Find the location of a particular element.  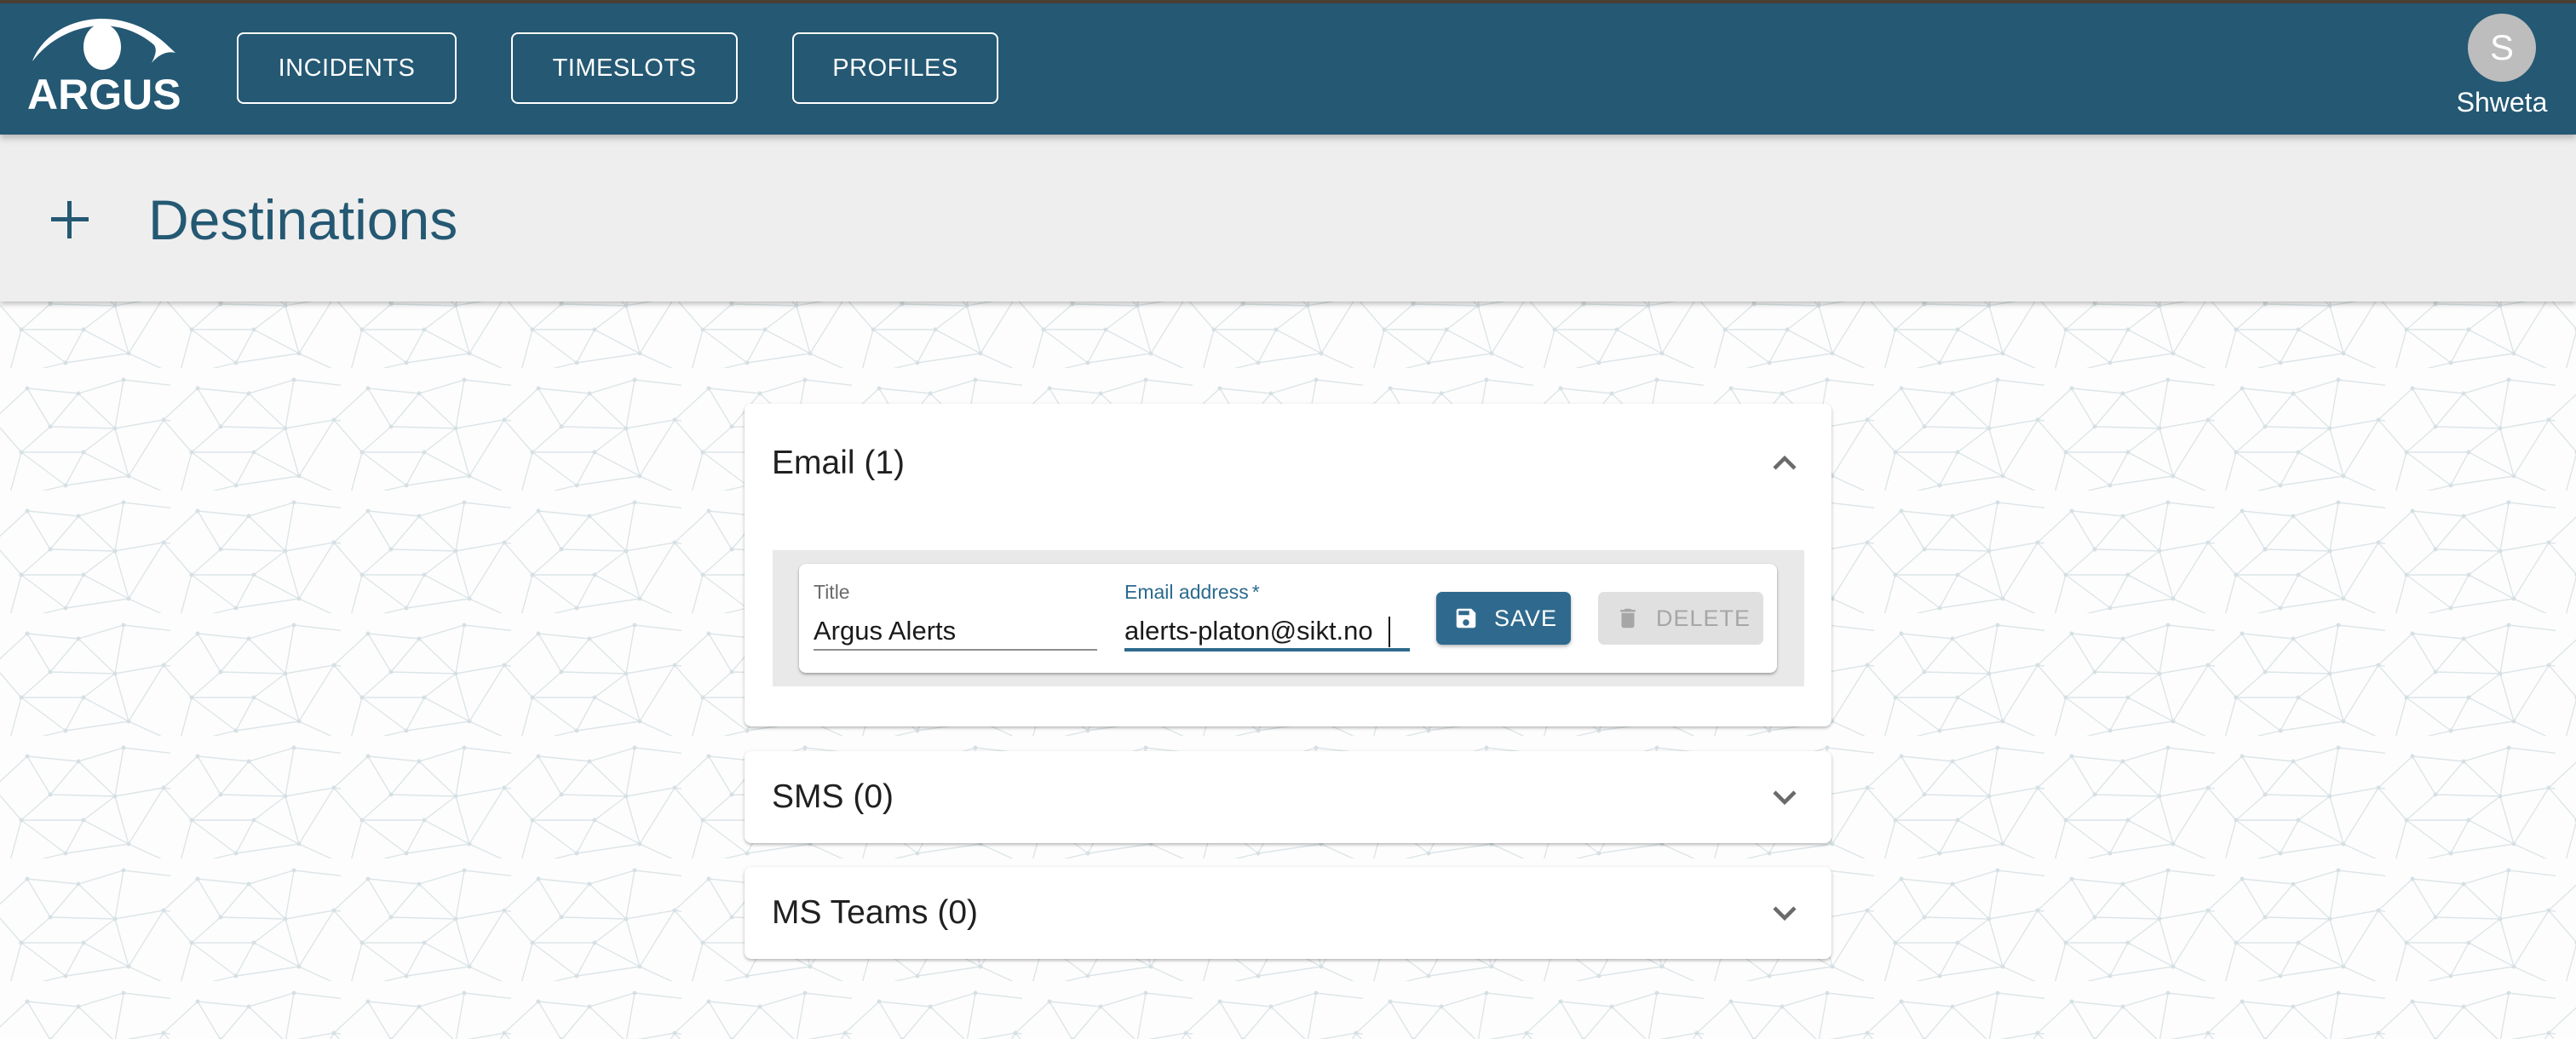

argus-logo: ARGUS is located at coordinates (103, 62).